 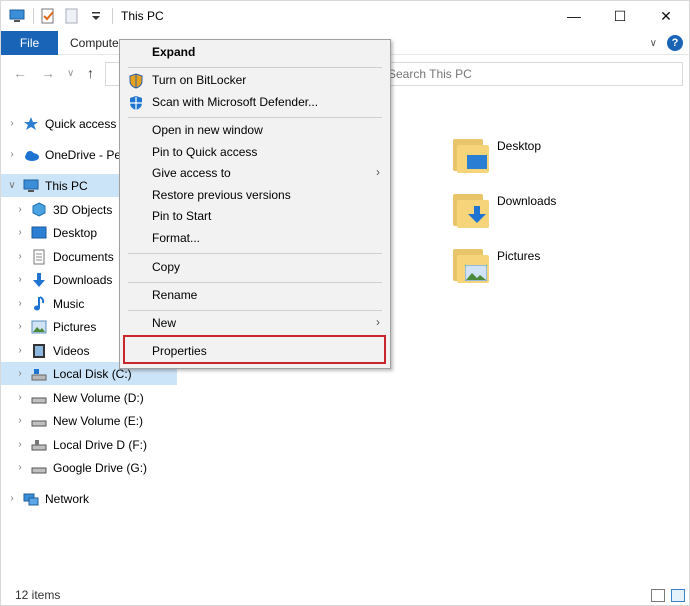 I want to click on folder-pictures: Pictures, so click(x=496, y=264).